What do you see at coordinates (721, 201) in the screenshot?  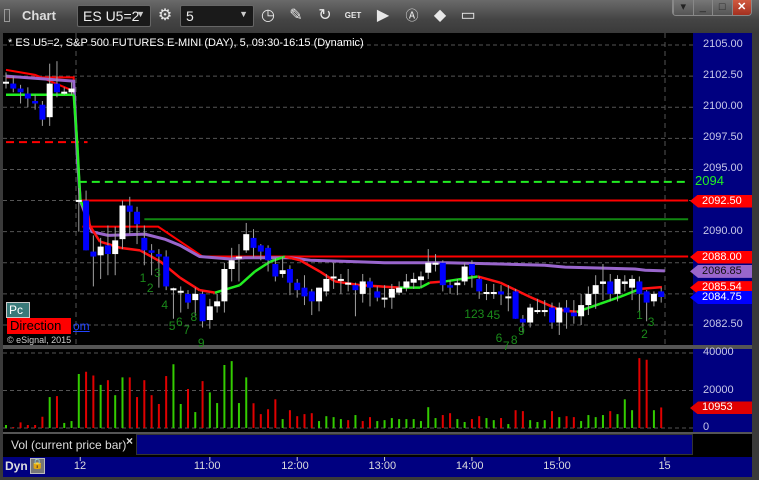 I see `price-tag: 2092.50` at bounding box center [721, 201].